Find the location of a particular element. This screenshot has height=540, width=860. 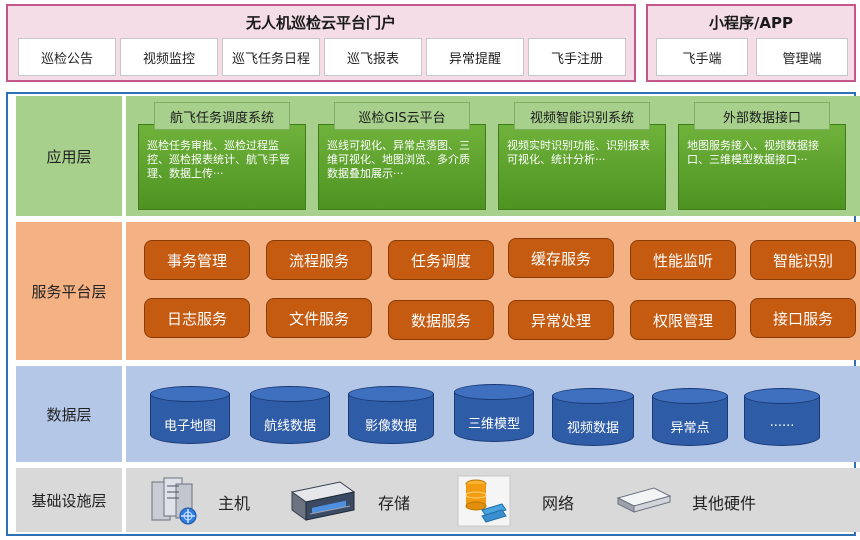

service-workflow: 流程服务 is located at coordinates (319, 260).